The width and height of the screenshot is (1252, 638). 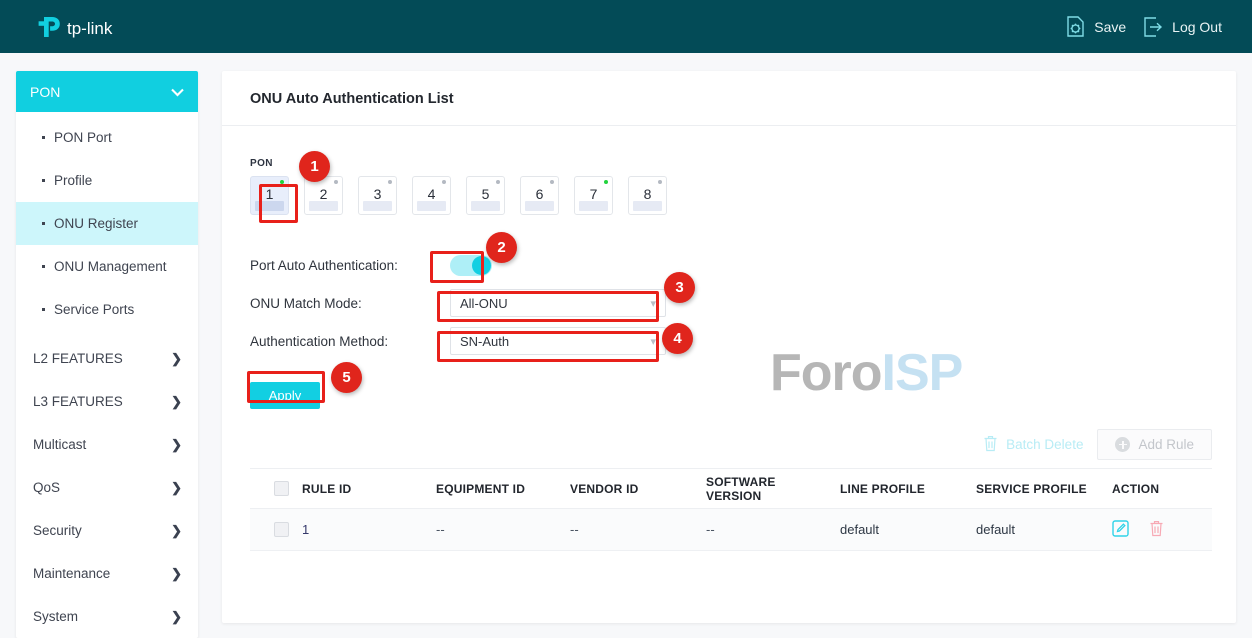 I want to click on sidebar-section-label: System, so click(x=56, y=616).